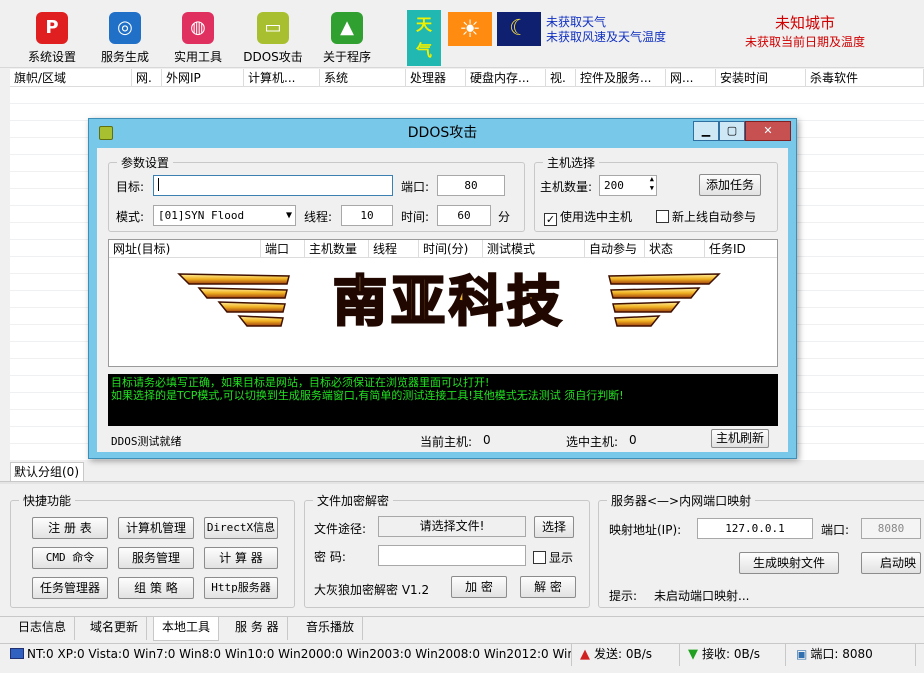  What do you see at coordinates (768, 131) in the screenshot?
I see `close-button: ✕` at bounding box center [768, 131].